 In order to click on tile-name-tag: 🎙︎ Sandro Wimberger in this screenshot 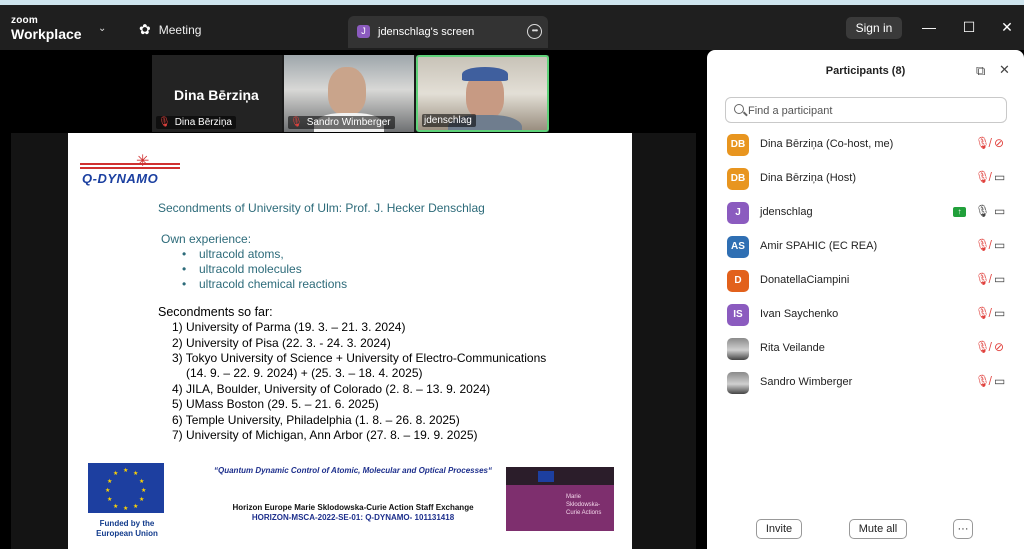, I will do `click(341, 122)`.